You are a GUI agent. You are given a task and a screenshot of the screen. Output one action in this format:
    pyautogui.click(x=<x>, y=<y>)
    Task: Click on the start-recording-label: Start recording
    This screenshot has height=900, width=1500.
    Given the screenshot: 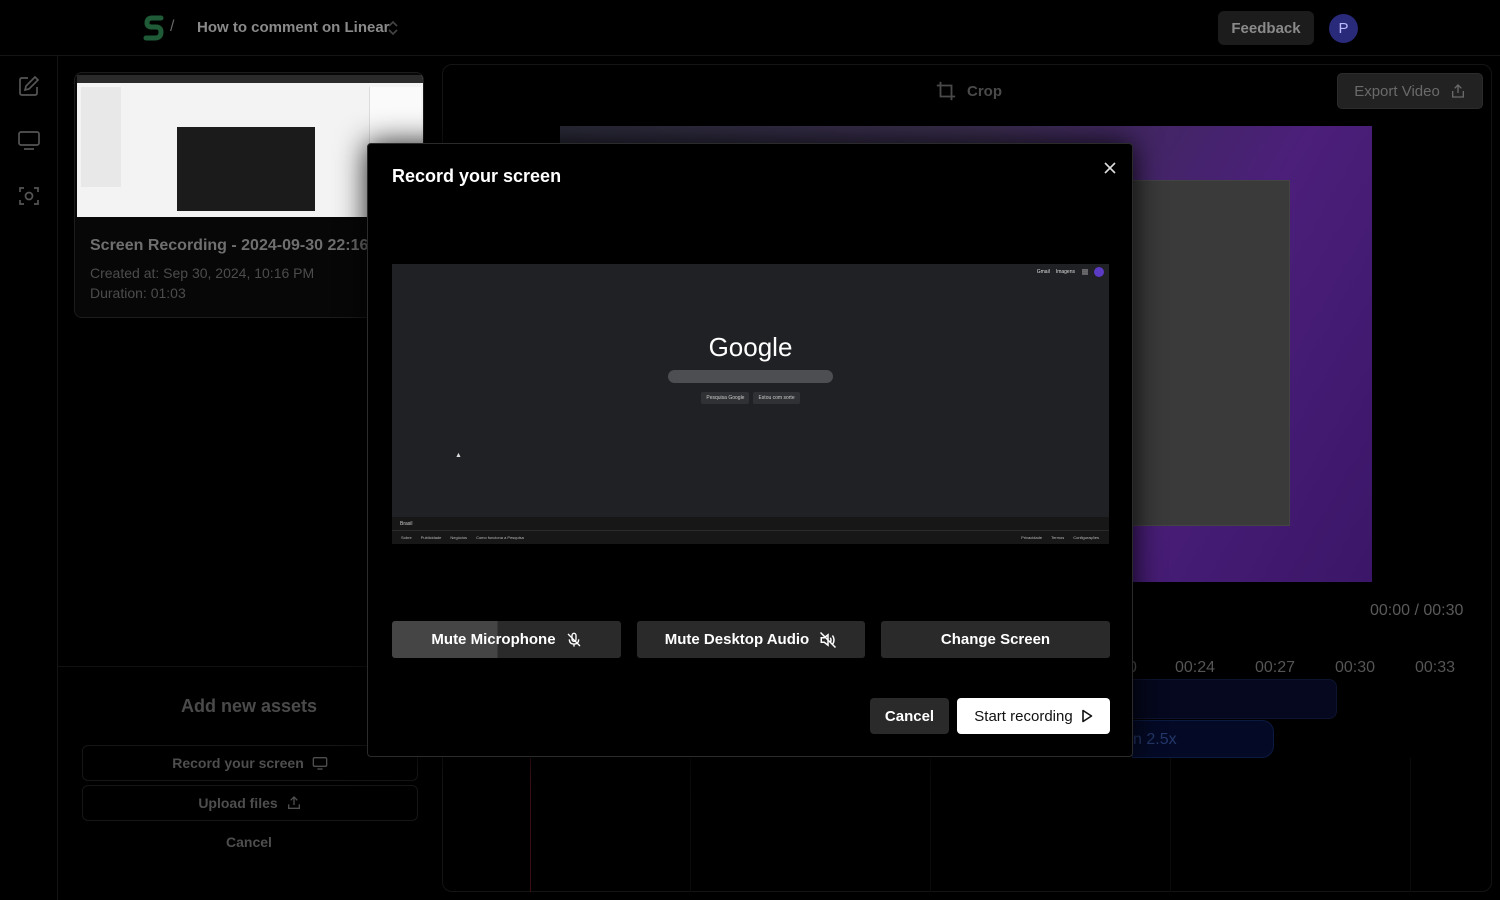 What is the action you would take?
    pyautogui.click(x=1023, y=716)
    